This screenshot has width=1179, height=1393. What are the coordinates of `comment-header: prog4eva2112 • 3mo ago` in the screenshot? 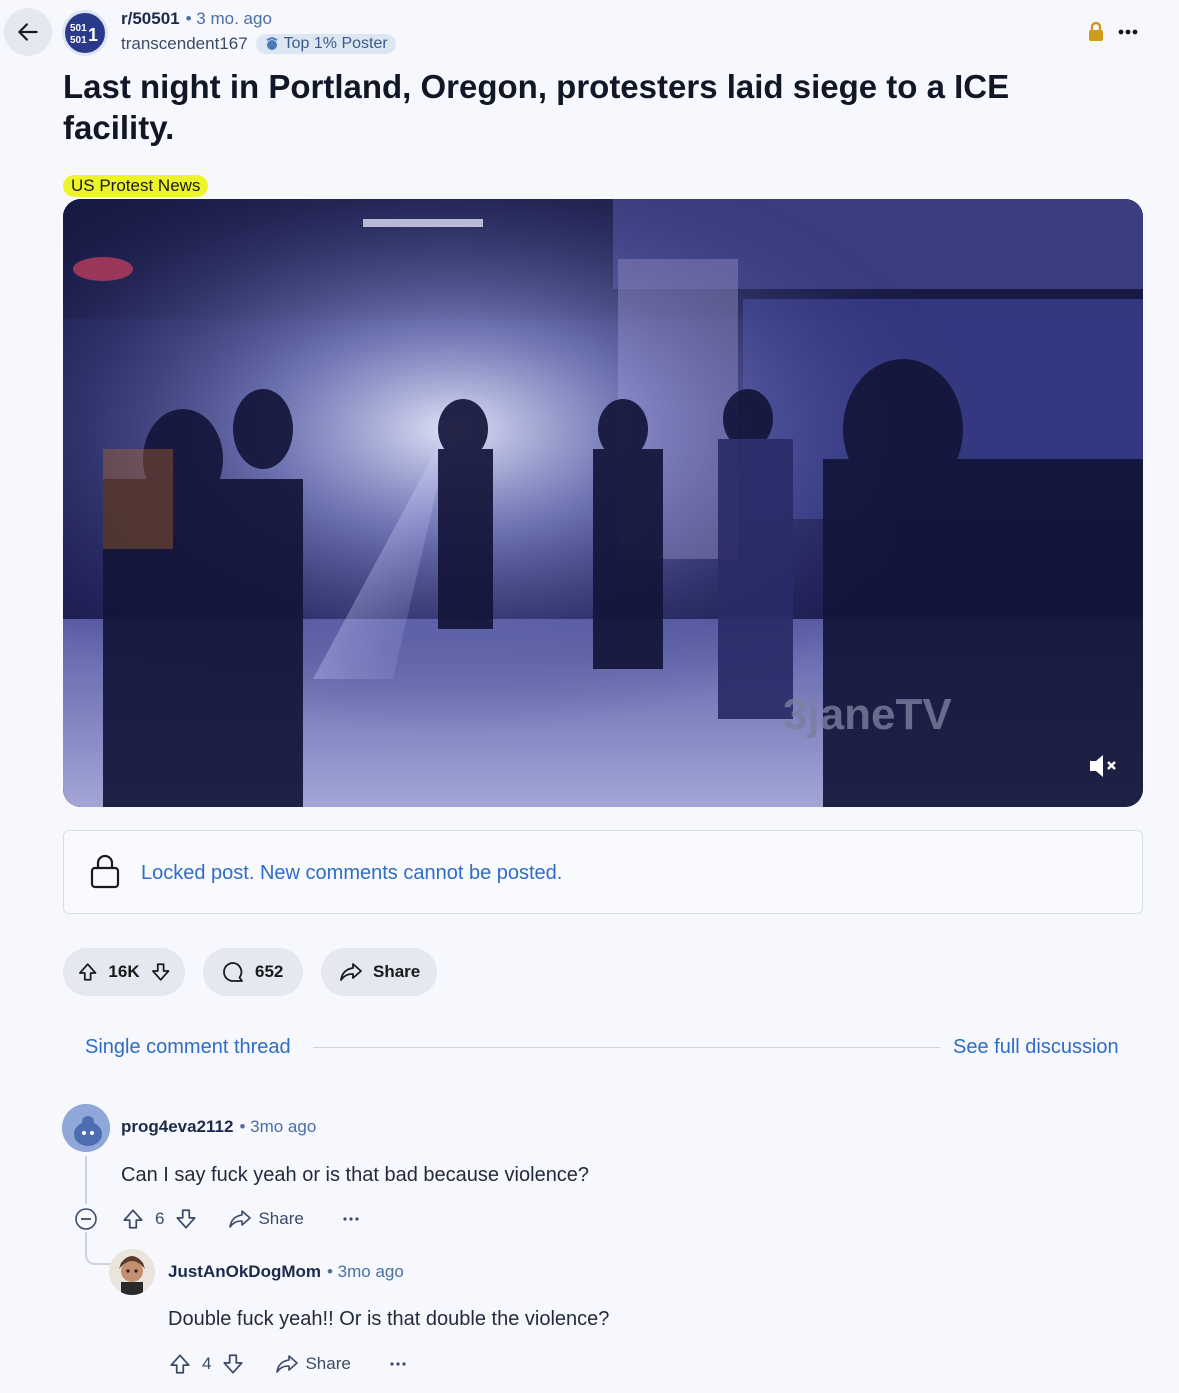 It's located at (218, 1127).